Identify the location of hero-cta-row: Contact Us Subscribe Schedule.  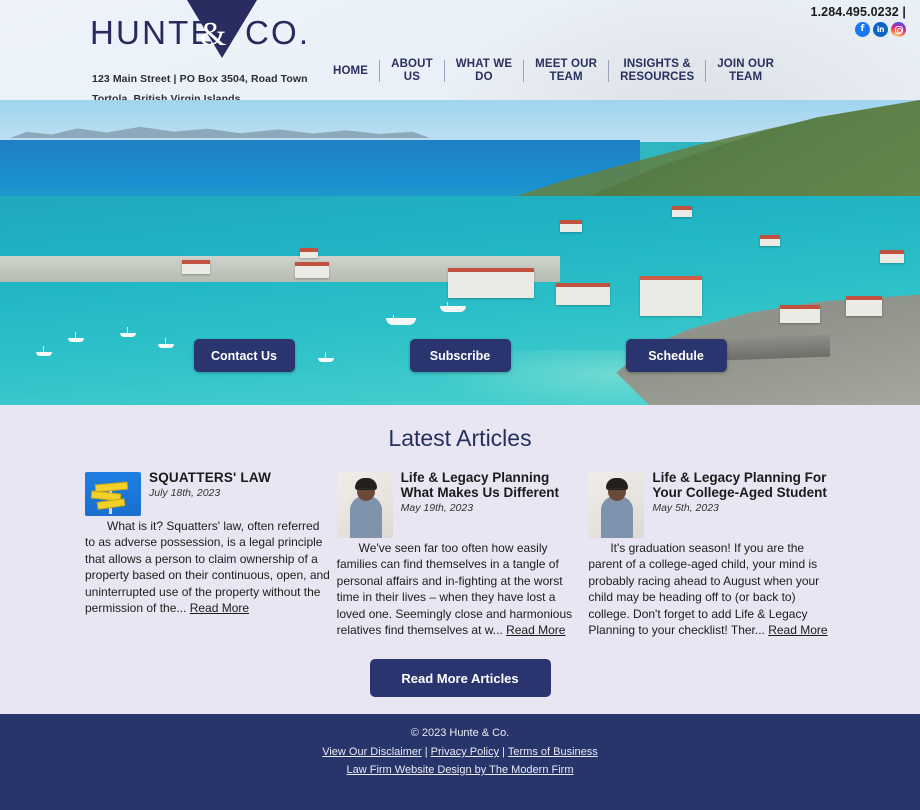
(460, 355).